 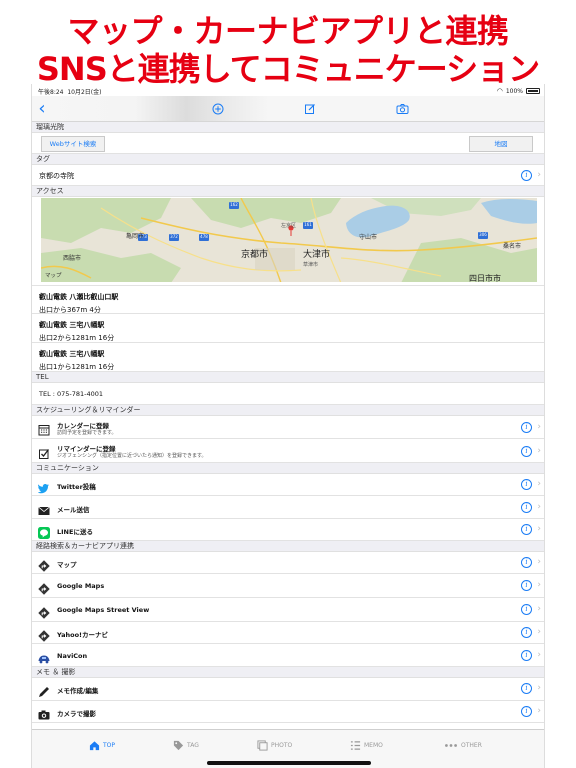 What do you see at coordinates (77, 367) in the screenshot?
I see `station-detail: 出口1から1281m 16分` at bounding box center [77, 367].